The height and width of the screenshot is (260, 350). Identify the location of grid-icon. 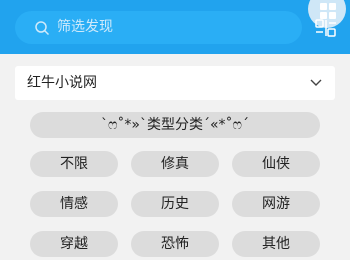
(328, 11).